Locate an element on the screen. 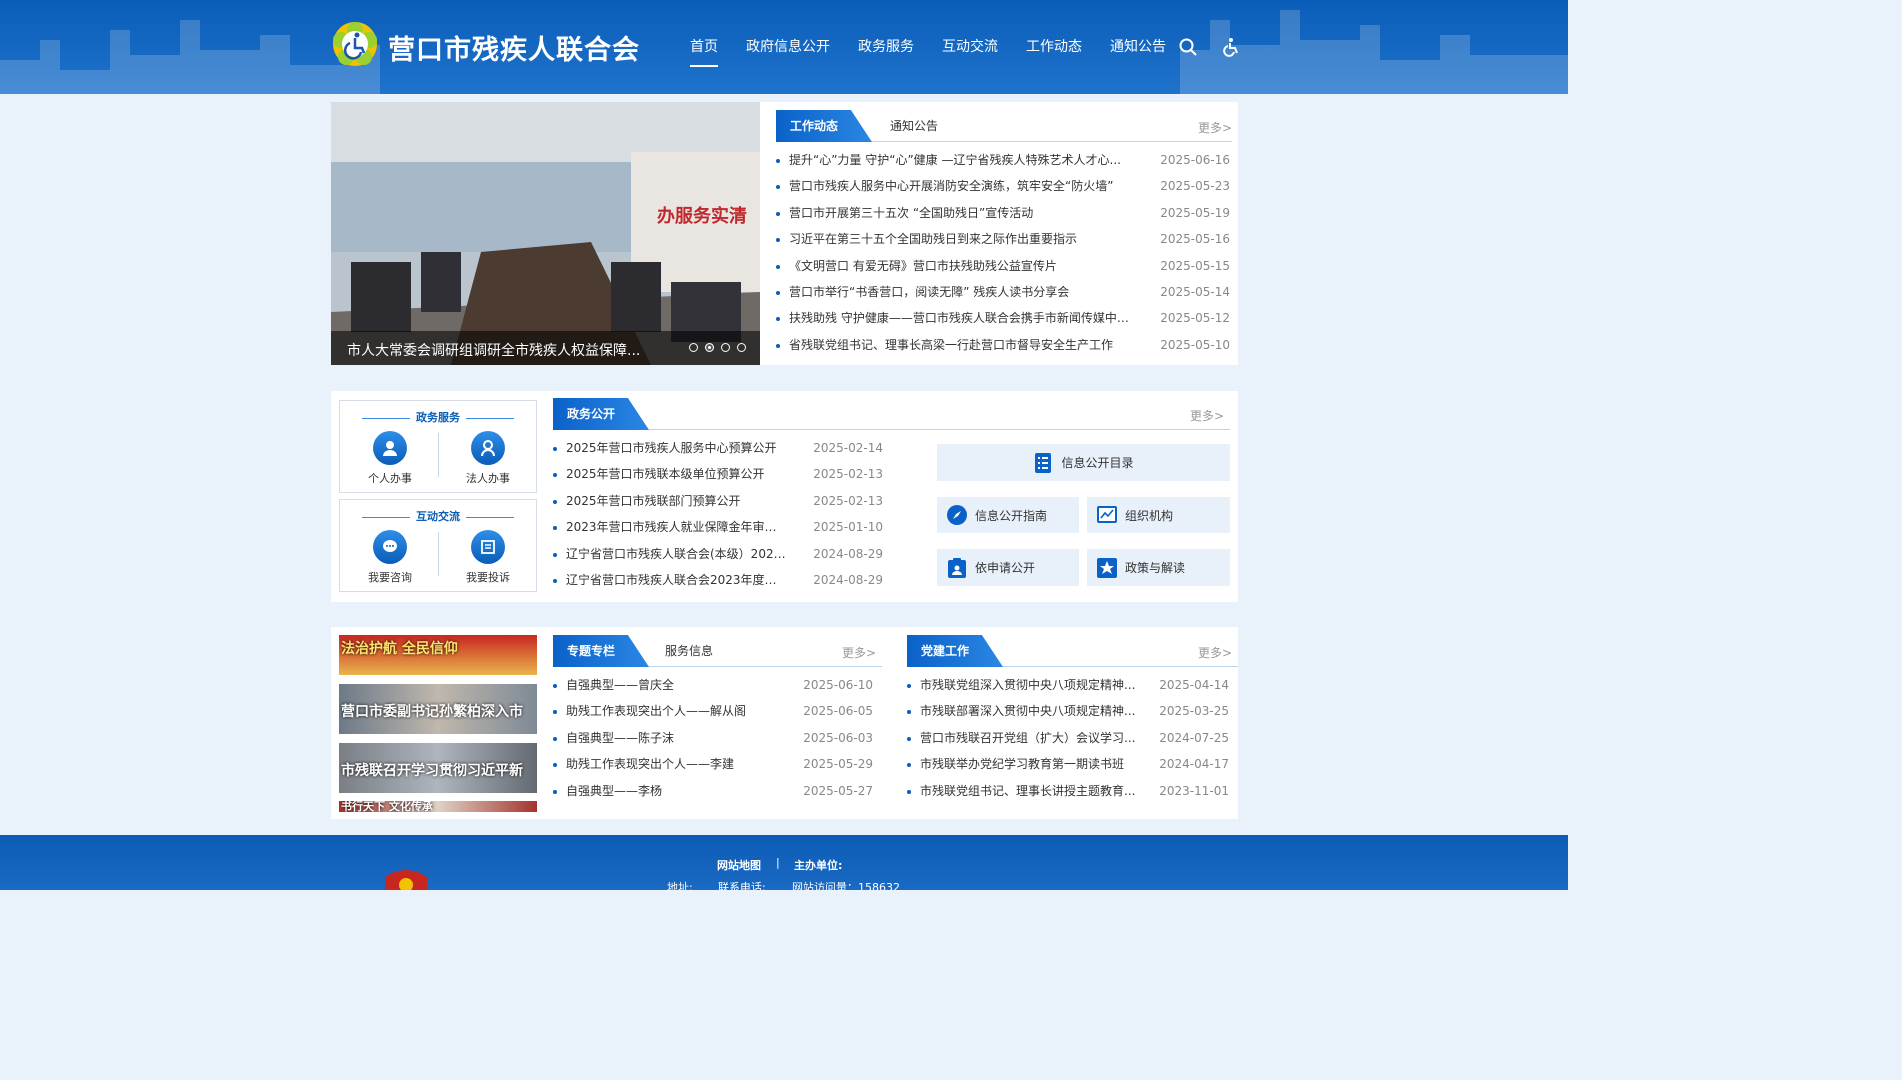 The image size is (1902, 1080). list-item: 2025年营口市残联部门预算公开 2025-02-13 is located at coordinates (718, 501).